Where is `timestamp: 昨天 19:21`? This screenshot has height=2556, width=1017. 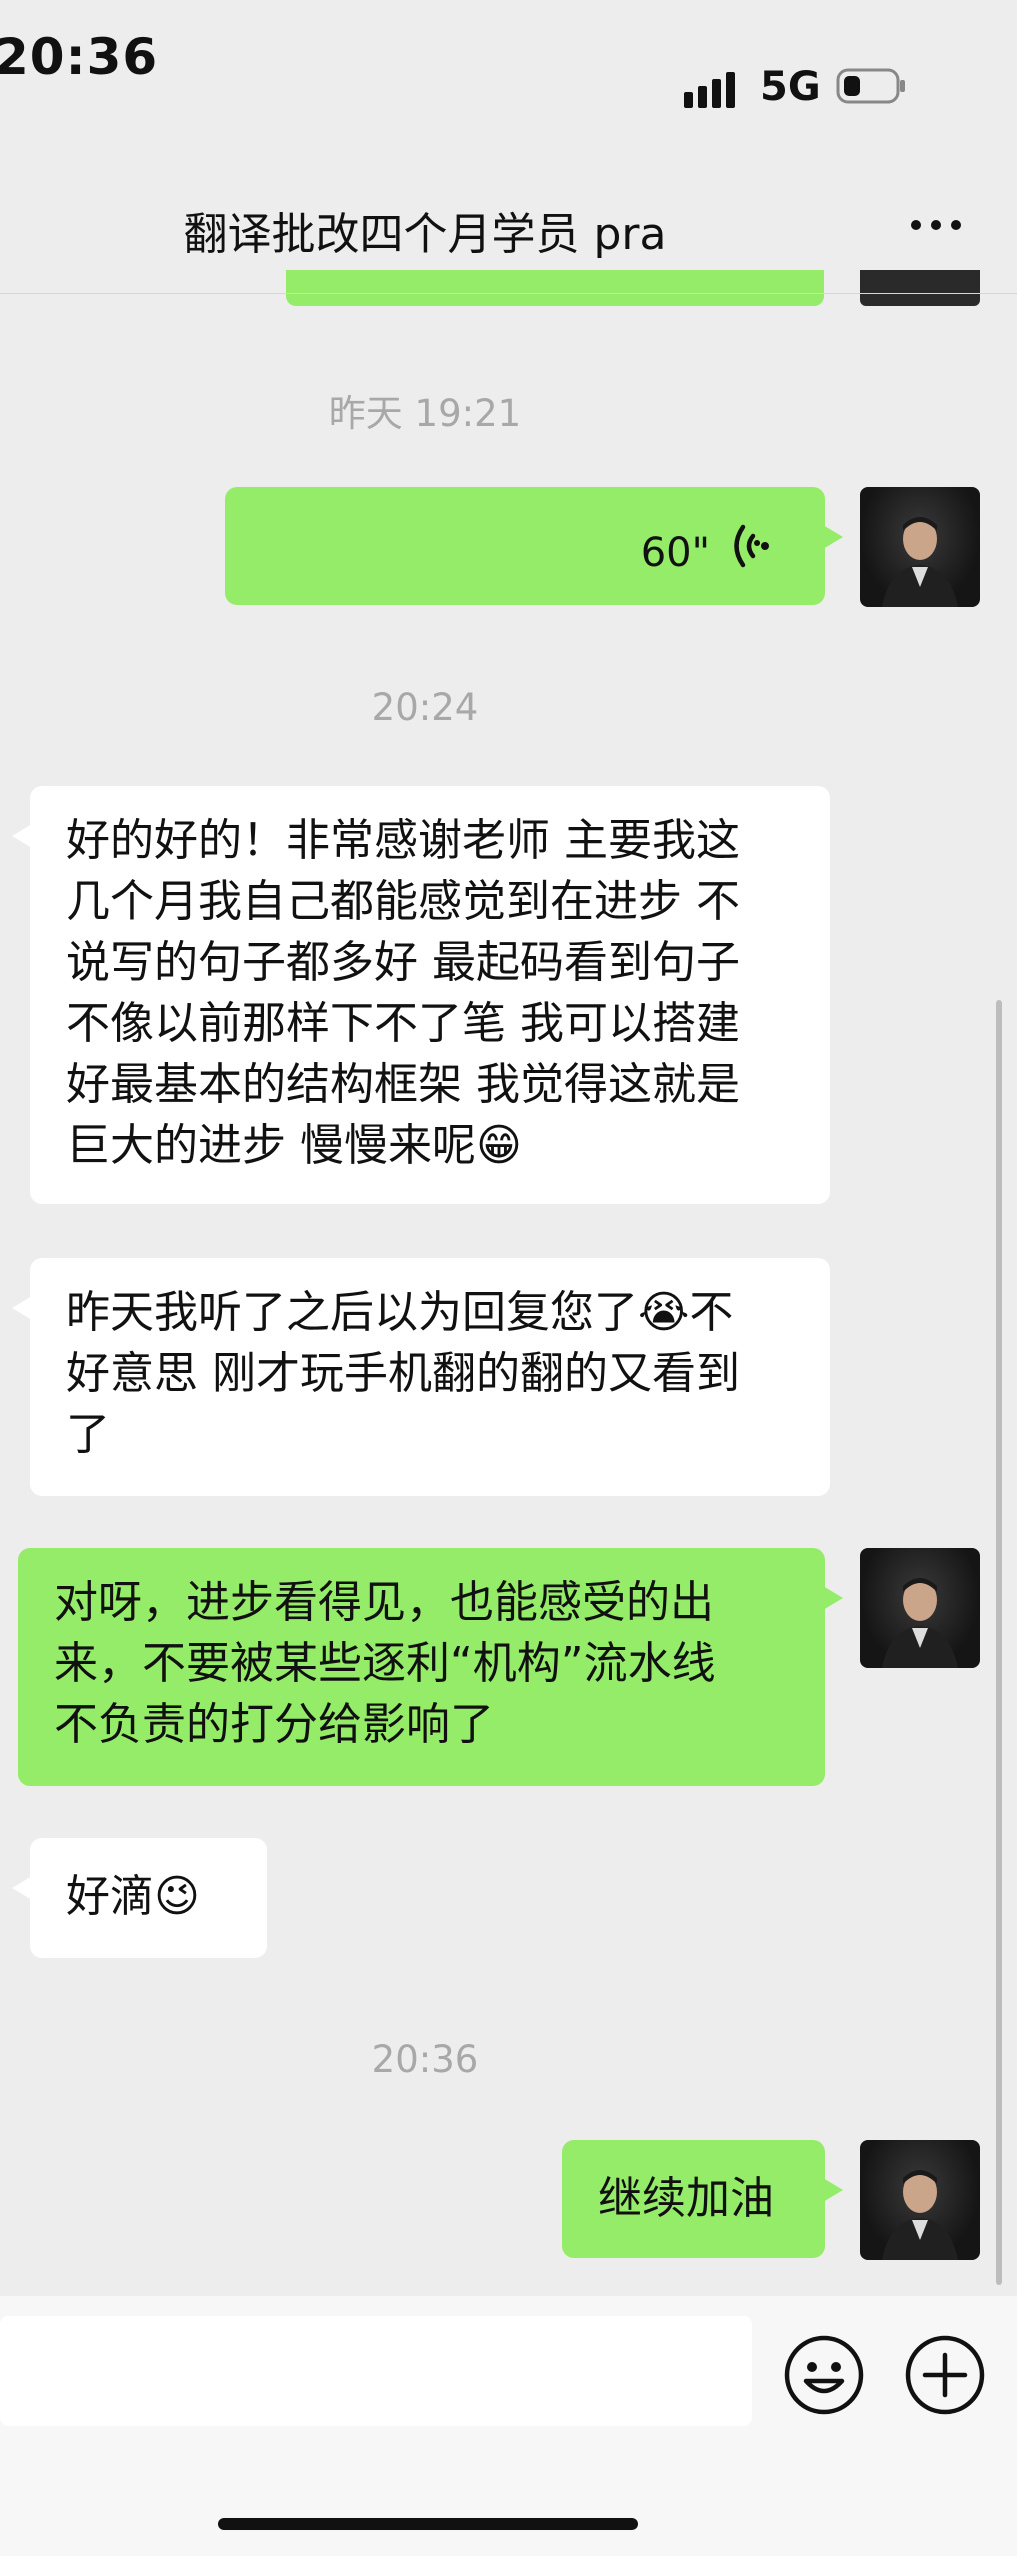
timestamp: 昨天 19:21 is located at coordinates (425, 413).